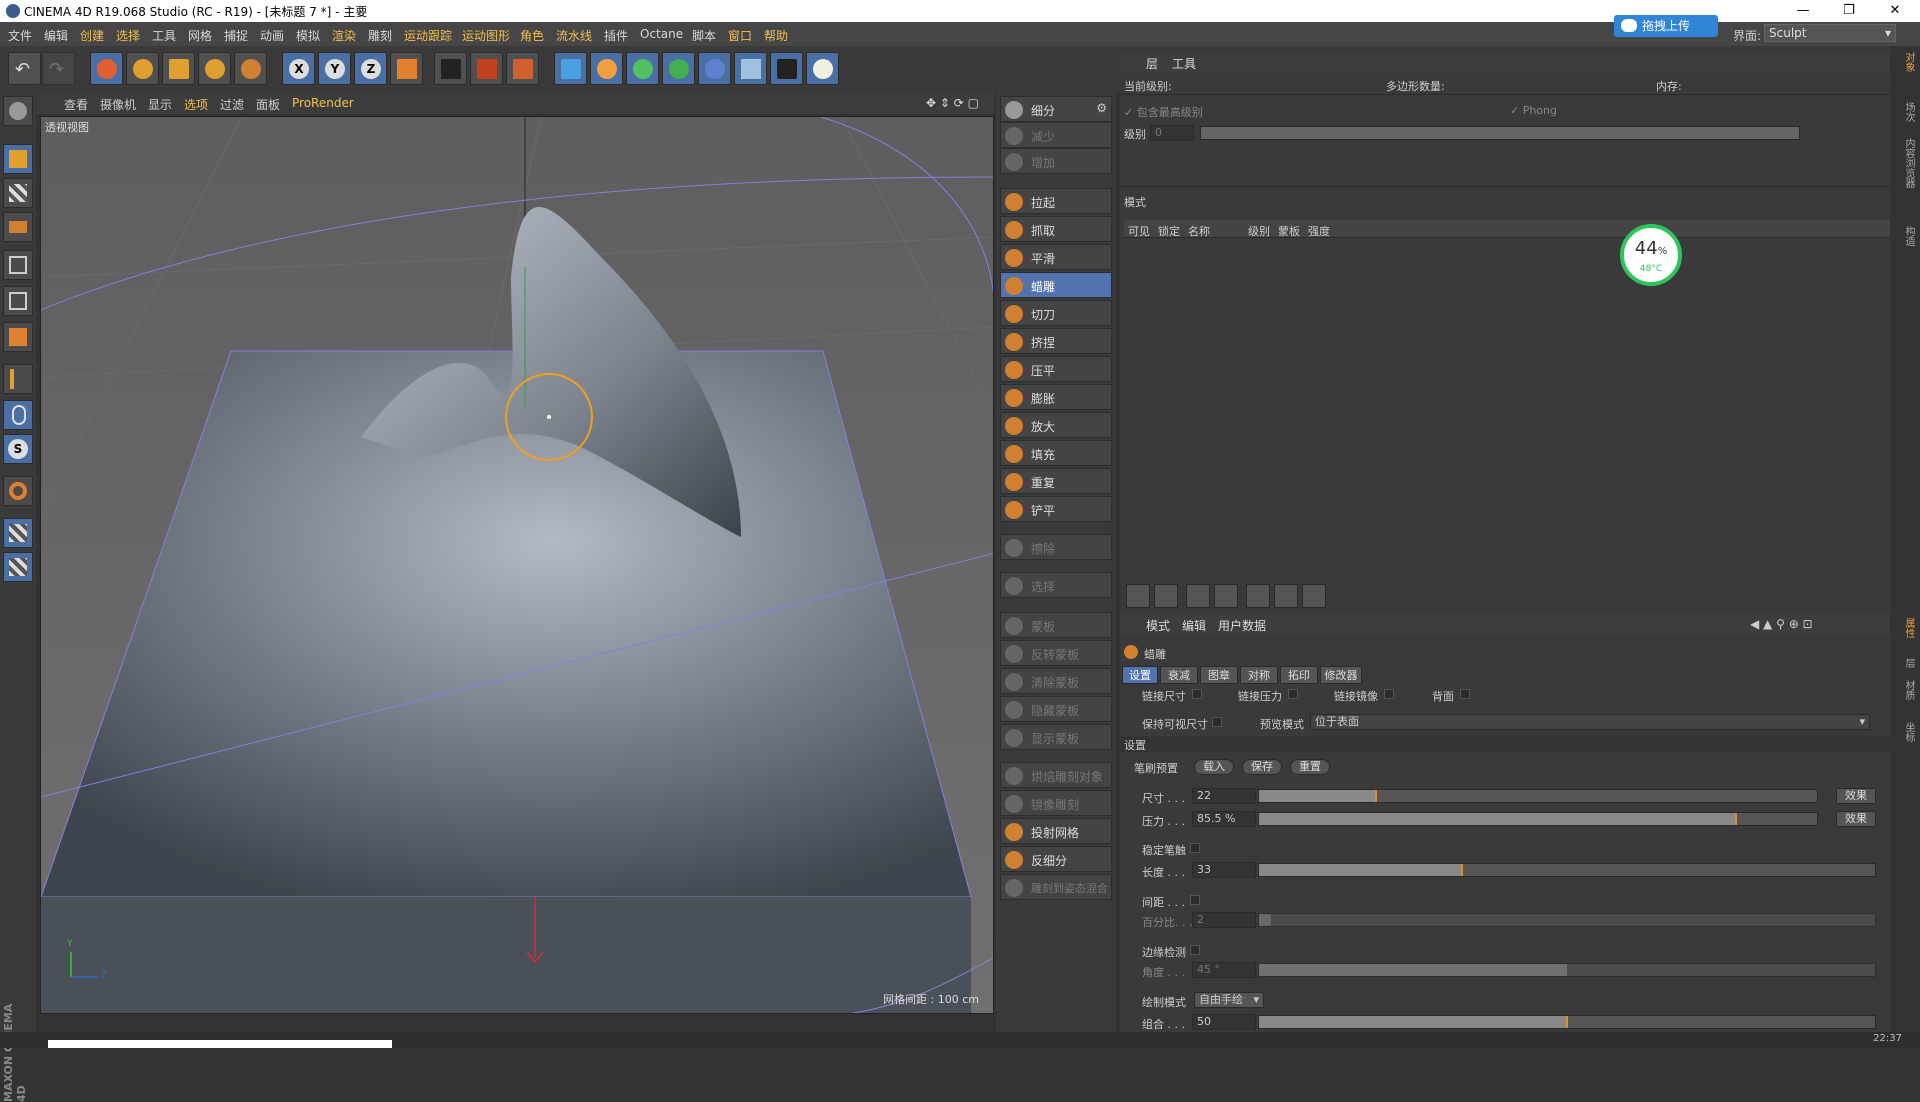  What do you see at coordinates (1158, 625) in the screenshot?
I see `attr-menu-mode: 模式` at bounding box center [1158, 625].